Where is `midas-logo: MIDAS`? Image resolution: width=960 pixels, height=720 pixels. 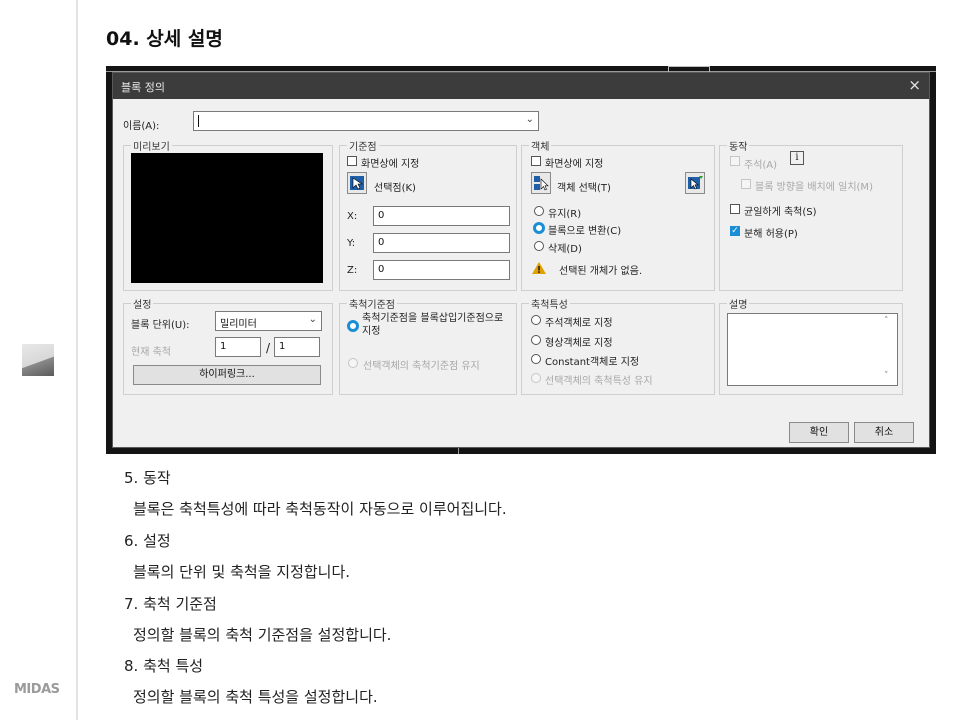
midas-logo: MIDAS is located at coordinates (37, 689).